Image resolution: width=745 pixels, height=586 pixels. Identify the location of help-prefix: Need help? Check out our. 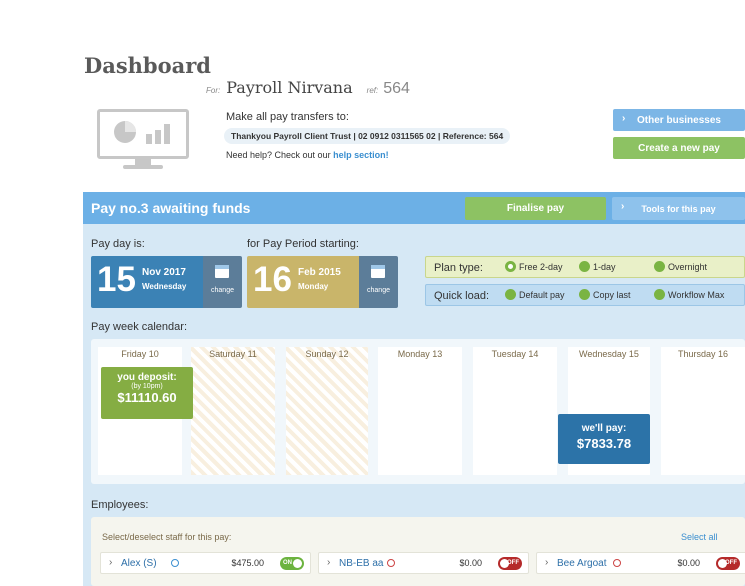
(278, 155).